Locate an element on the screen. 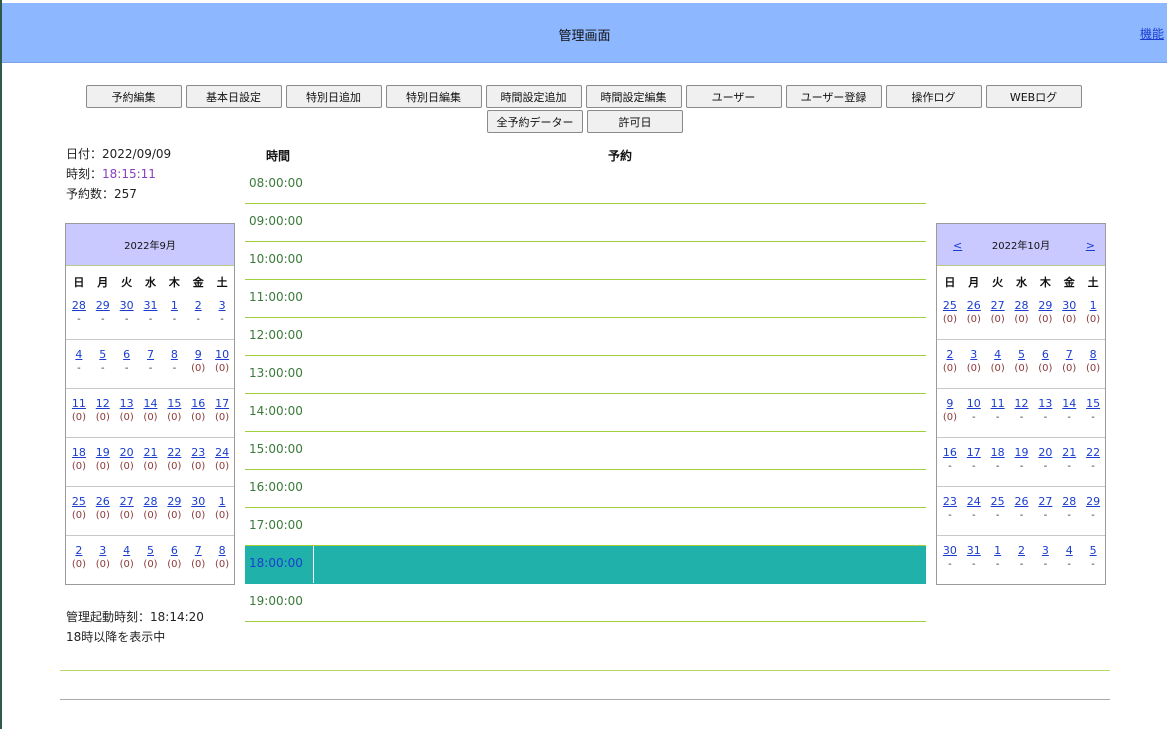 This screenshot has width=1167, height=729. next-month-link: > is located at coordinates (1090, 245).